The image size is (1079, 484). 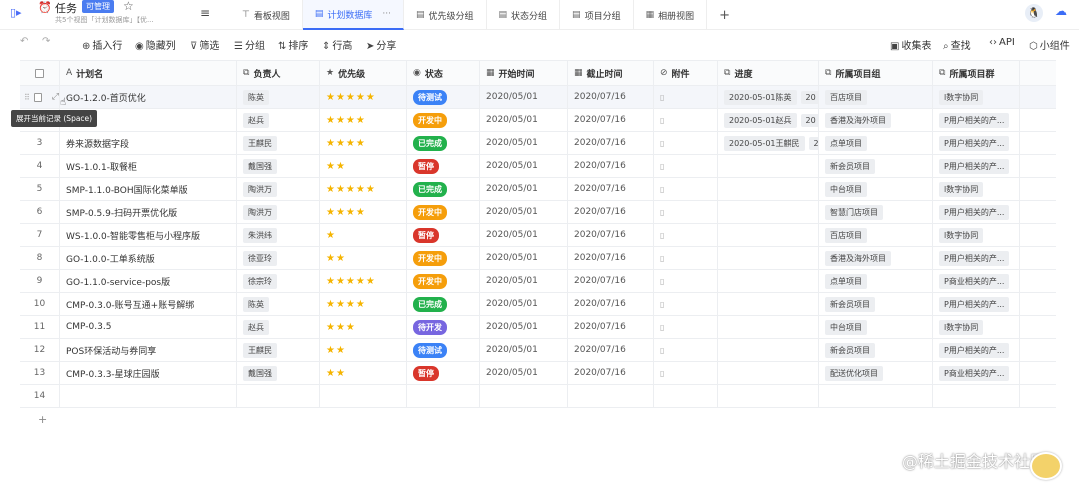 I want to click on filter-button: ⊽ 筛选, so click(x=204, y=44).